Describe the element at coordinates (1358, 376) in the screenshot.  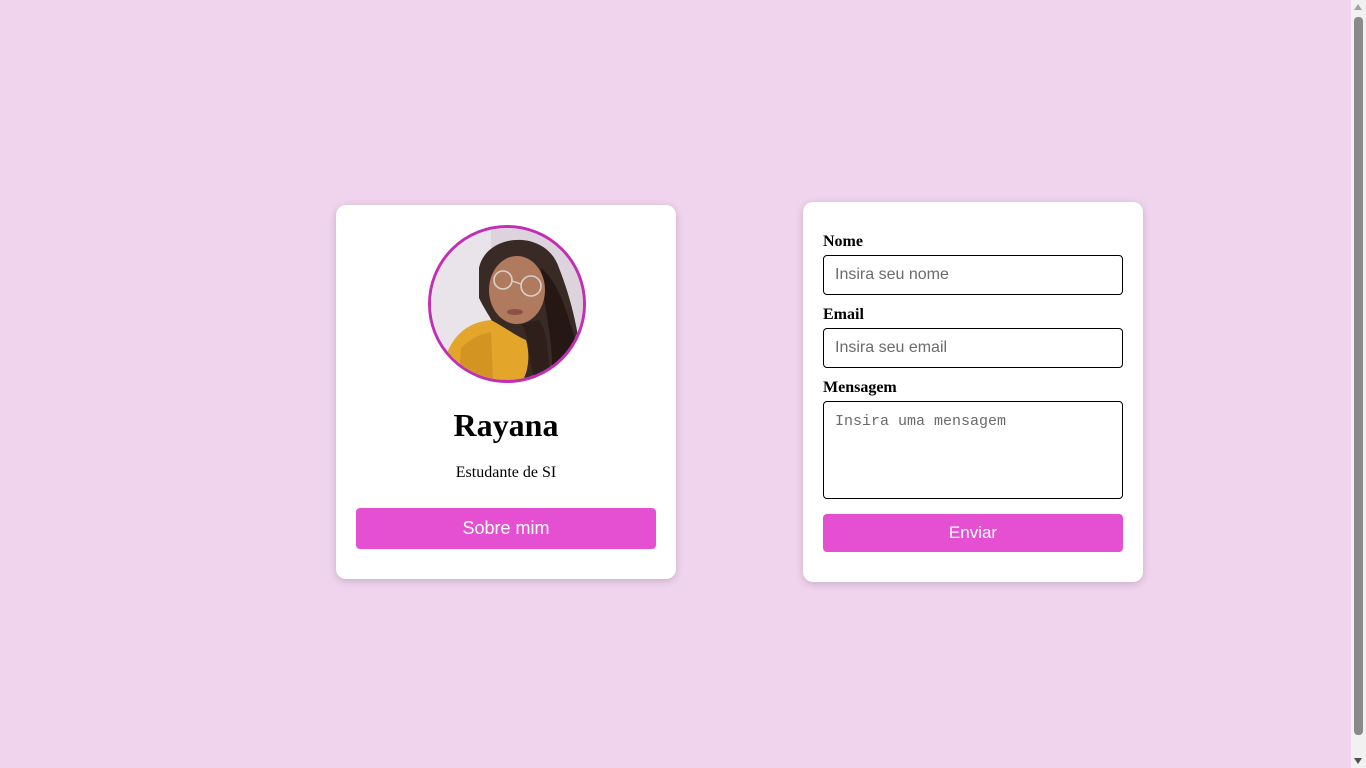
I see `scrollbar-thumb` at that location.